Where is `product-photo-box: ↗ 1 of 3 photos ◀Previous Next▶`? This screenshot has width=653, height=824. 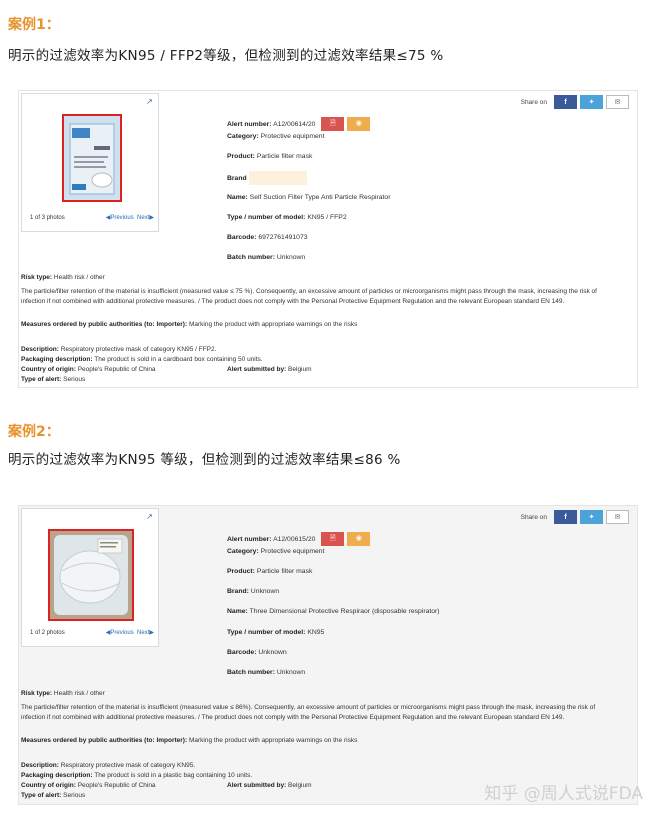
product-photo-box: ↗ 1 of 3 photos ◀Previous Next▶ is located at coordinates (90, 162).